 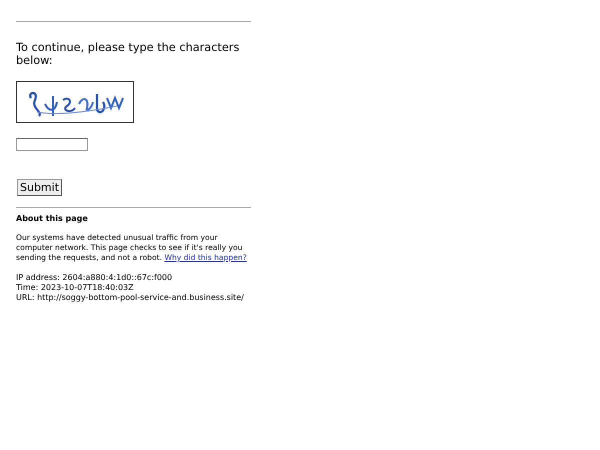 I want to click on answer-field, so click(x=52, y=144).